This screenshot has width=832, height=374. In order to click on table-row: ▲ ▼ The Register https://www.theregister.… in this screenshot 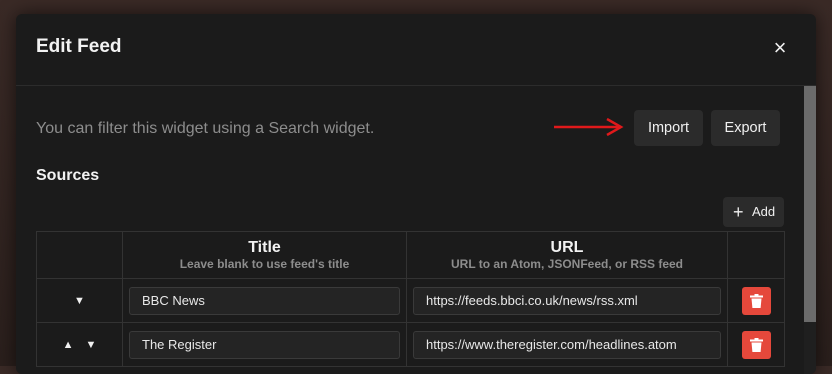, I will do `click(410, 344)`.